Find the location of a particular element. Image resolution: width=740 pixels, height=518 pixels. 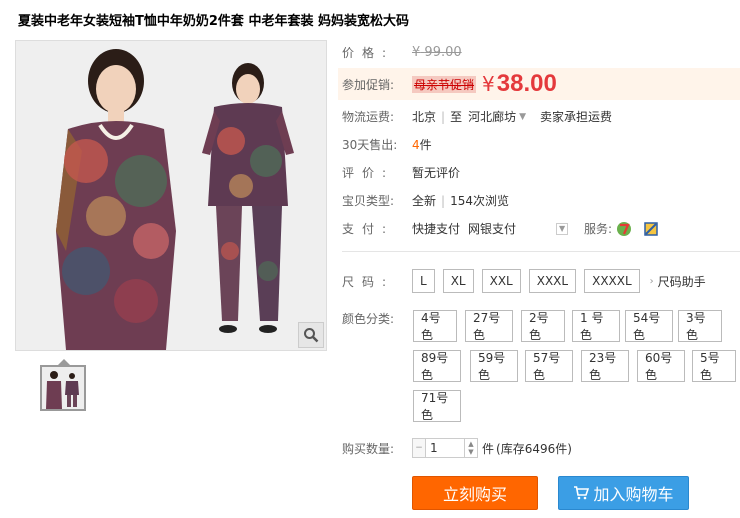

service-label: 服务: is located at coordinates (598, 229).